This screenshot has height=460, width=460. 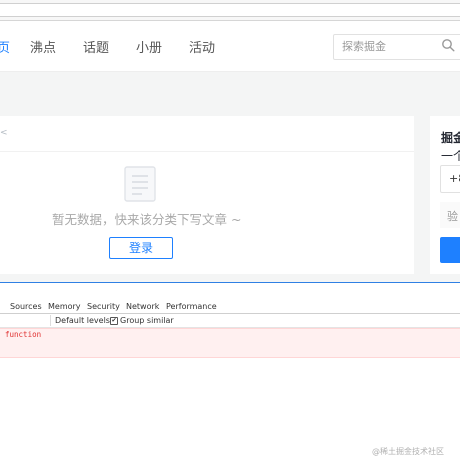 I want to click on card-header-divider, so click(x=207, y=151).